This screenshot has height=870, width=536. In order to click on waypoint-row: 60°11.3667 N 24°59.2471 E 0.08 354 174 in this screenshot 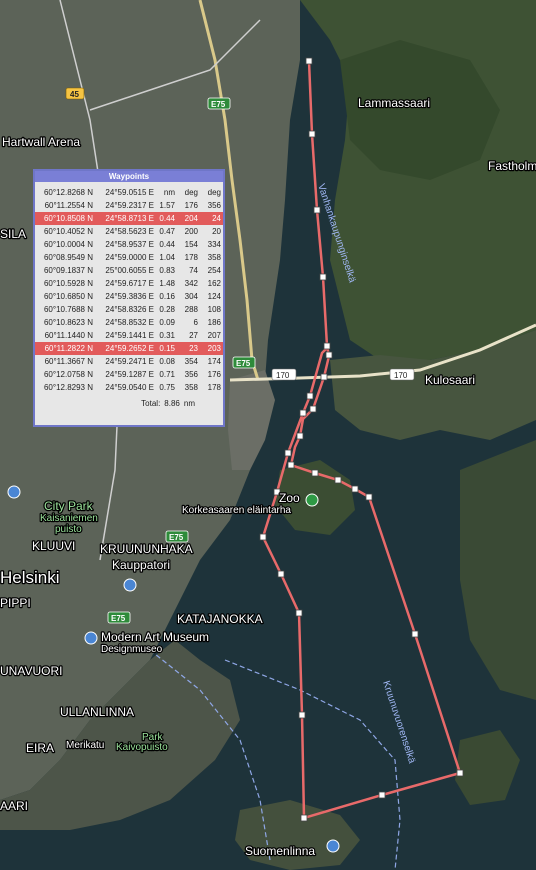, I will do `click(129, 361)`.